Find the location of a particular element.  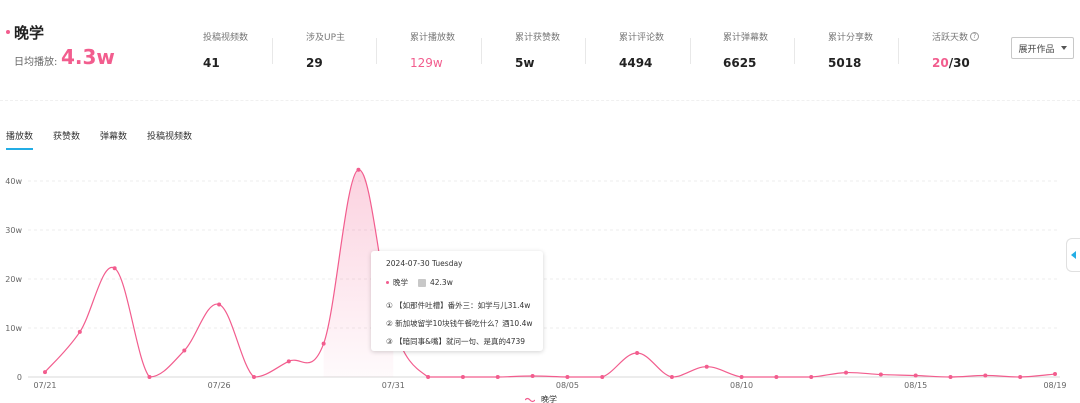

daily-play-value: 4.3w is located at coordinates (88, 57).